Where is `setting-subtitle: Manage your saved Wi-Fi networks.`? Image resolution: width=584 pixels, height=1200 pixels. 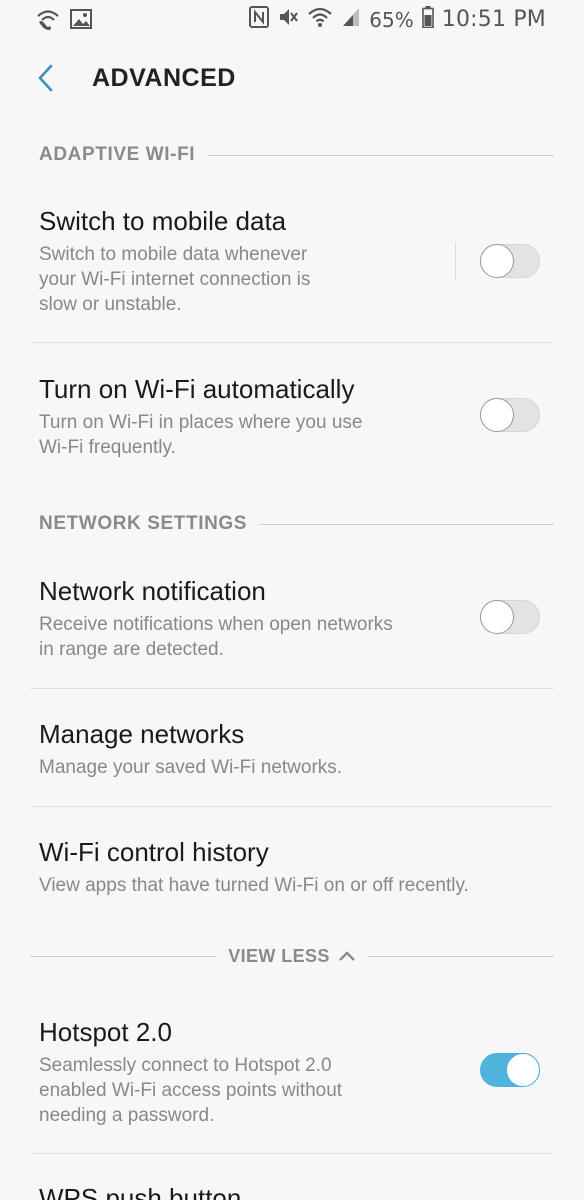 setting-subtitle: Manage your saved Wi-Fi networks. is located at coordinates (191, 767).